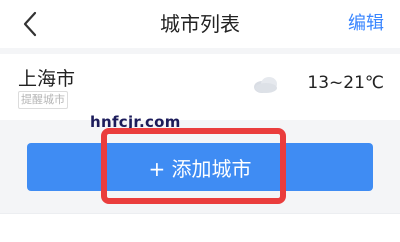 Image resolution: width=400 pixels, height=242 pixels. I want to click on watermark-text: hnfcjr.com, so click(135, 122).